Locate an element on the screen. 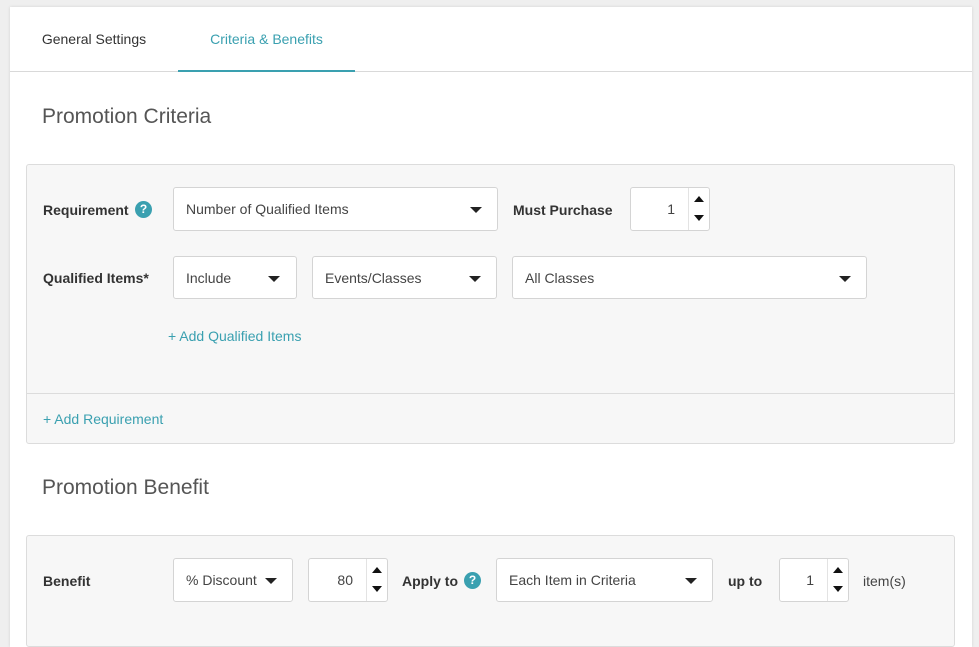 This screenshot has height=647, width=979. discount-type-select: % Discount is located at coordinates (233, 580).